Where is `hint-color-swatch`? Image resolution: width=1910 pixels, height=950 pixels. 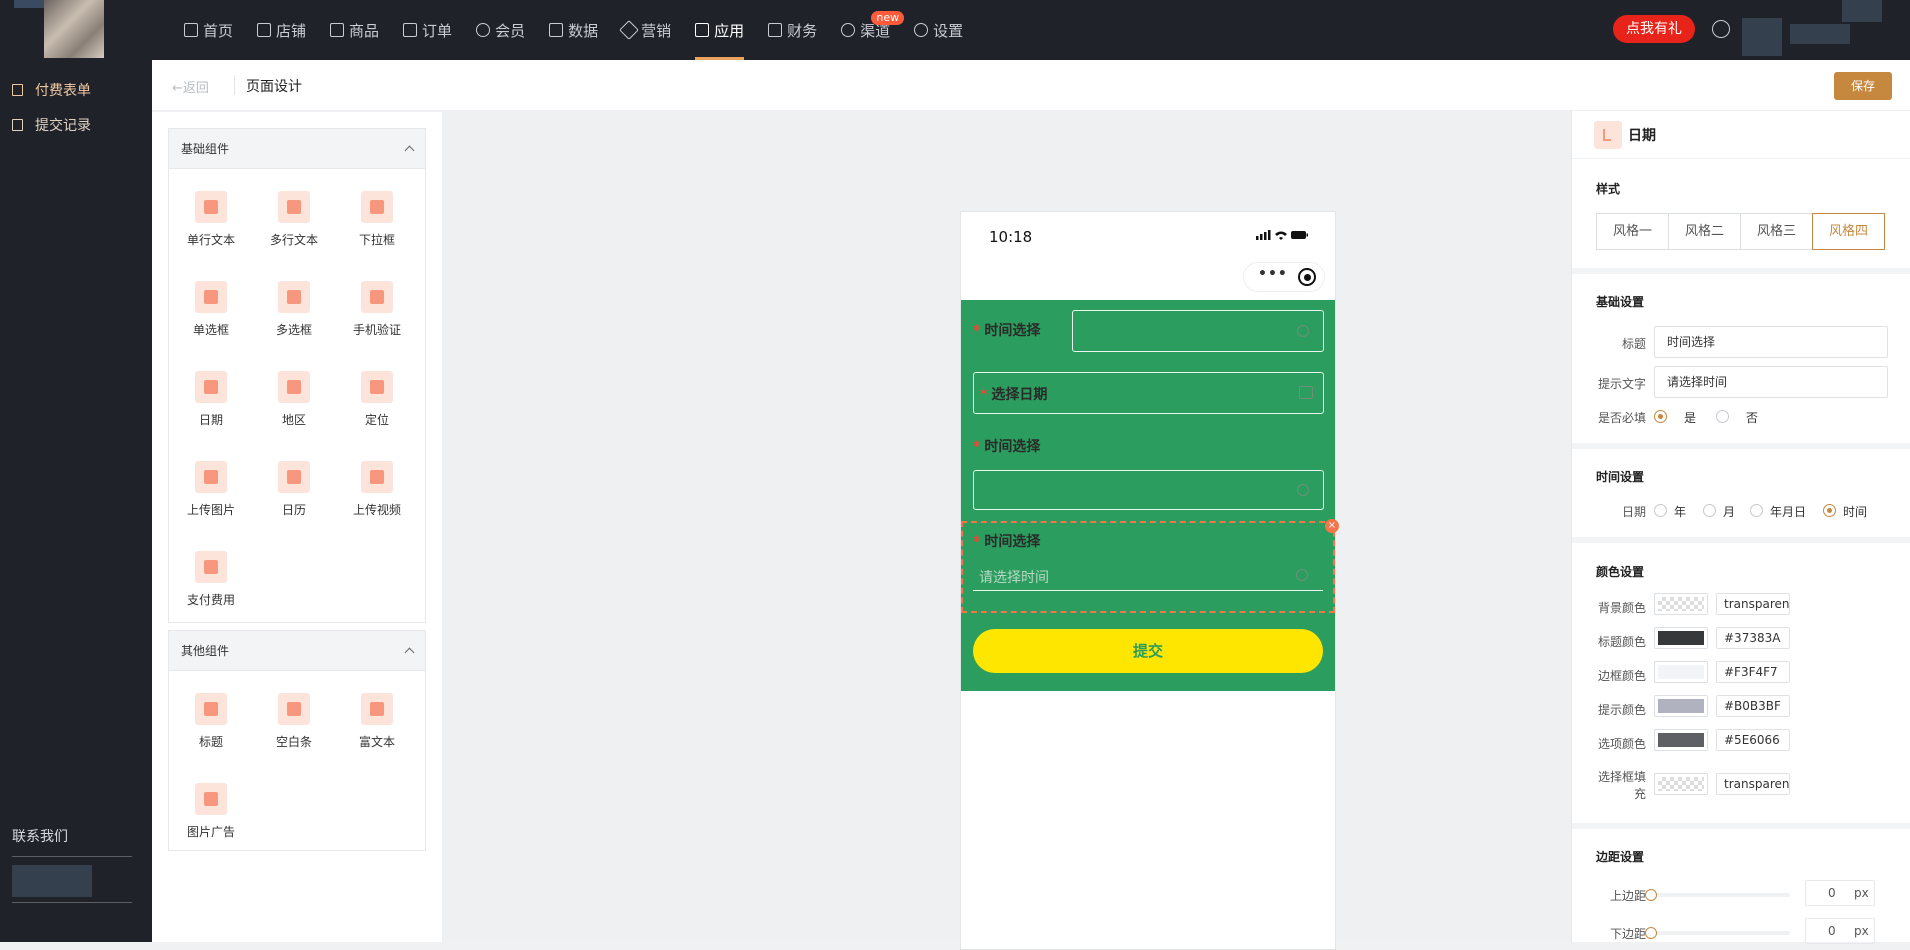 hint-color-swatch is located at coordinates (1681, 706).